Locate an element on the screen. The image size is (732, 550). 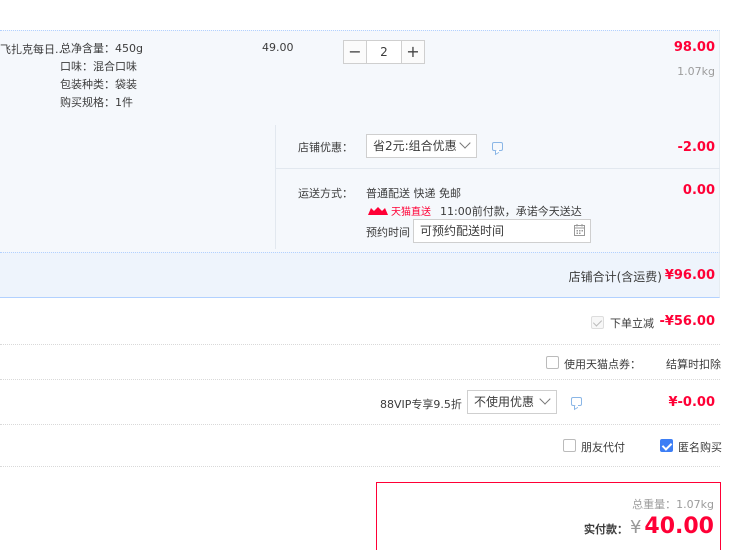
product-weight: 1.07kg is located at coordinates (696, 71).